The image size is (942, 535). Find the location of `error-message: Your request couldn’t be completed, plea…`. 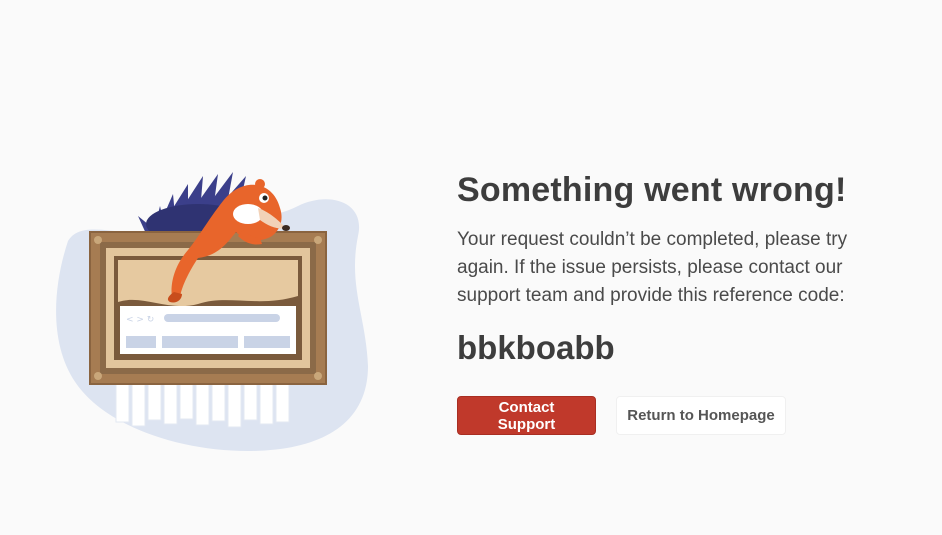

error-message: Your request couldn’t be completed, plea… is located at coordinates (652, 267).